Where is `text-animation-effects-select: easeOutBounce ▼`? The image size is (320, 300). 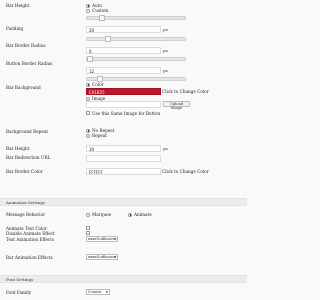
text-animation-effects-select: easeOutBounce ▼ is located at coordinates (102, 239).